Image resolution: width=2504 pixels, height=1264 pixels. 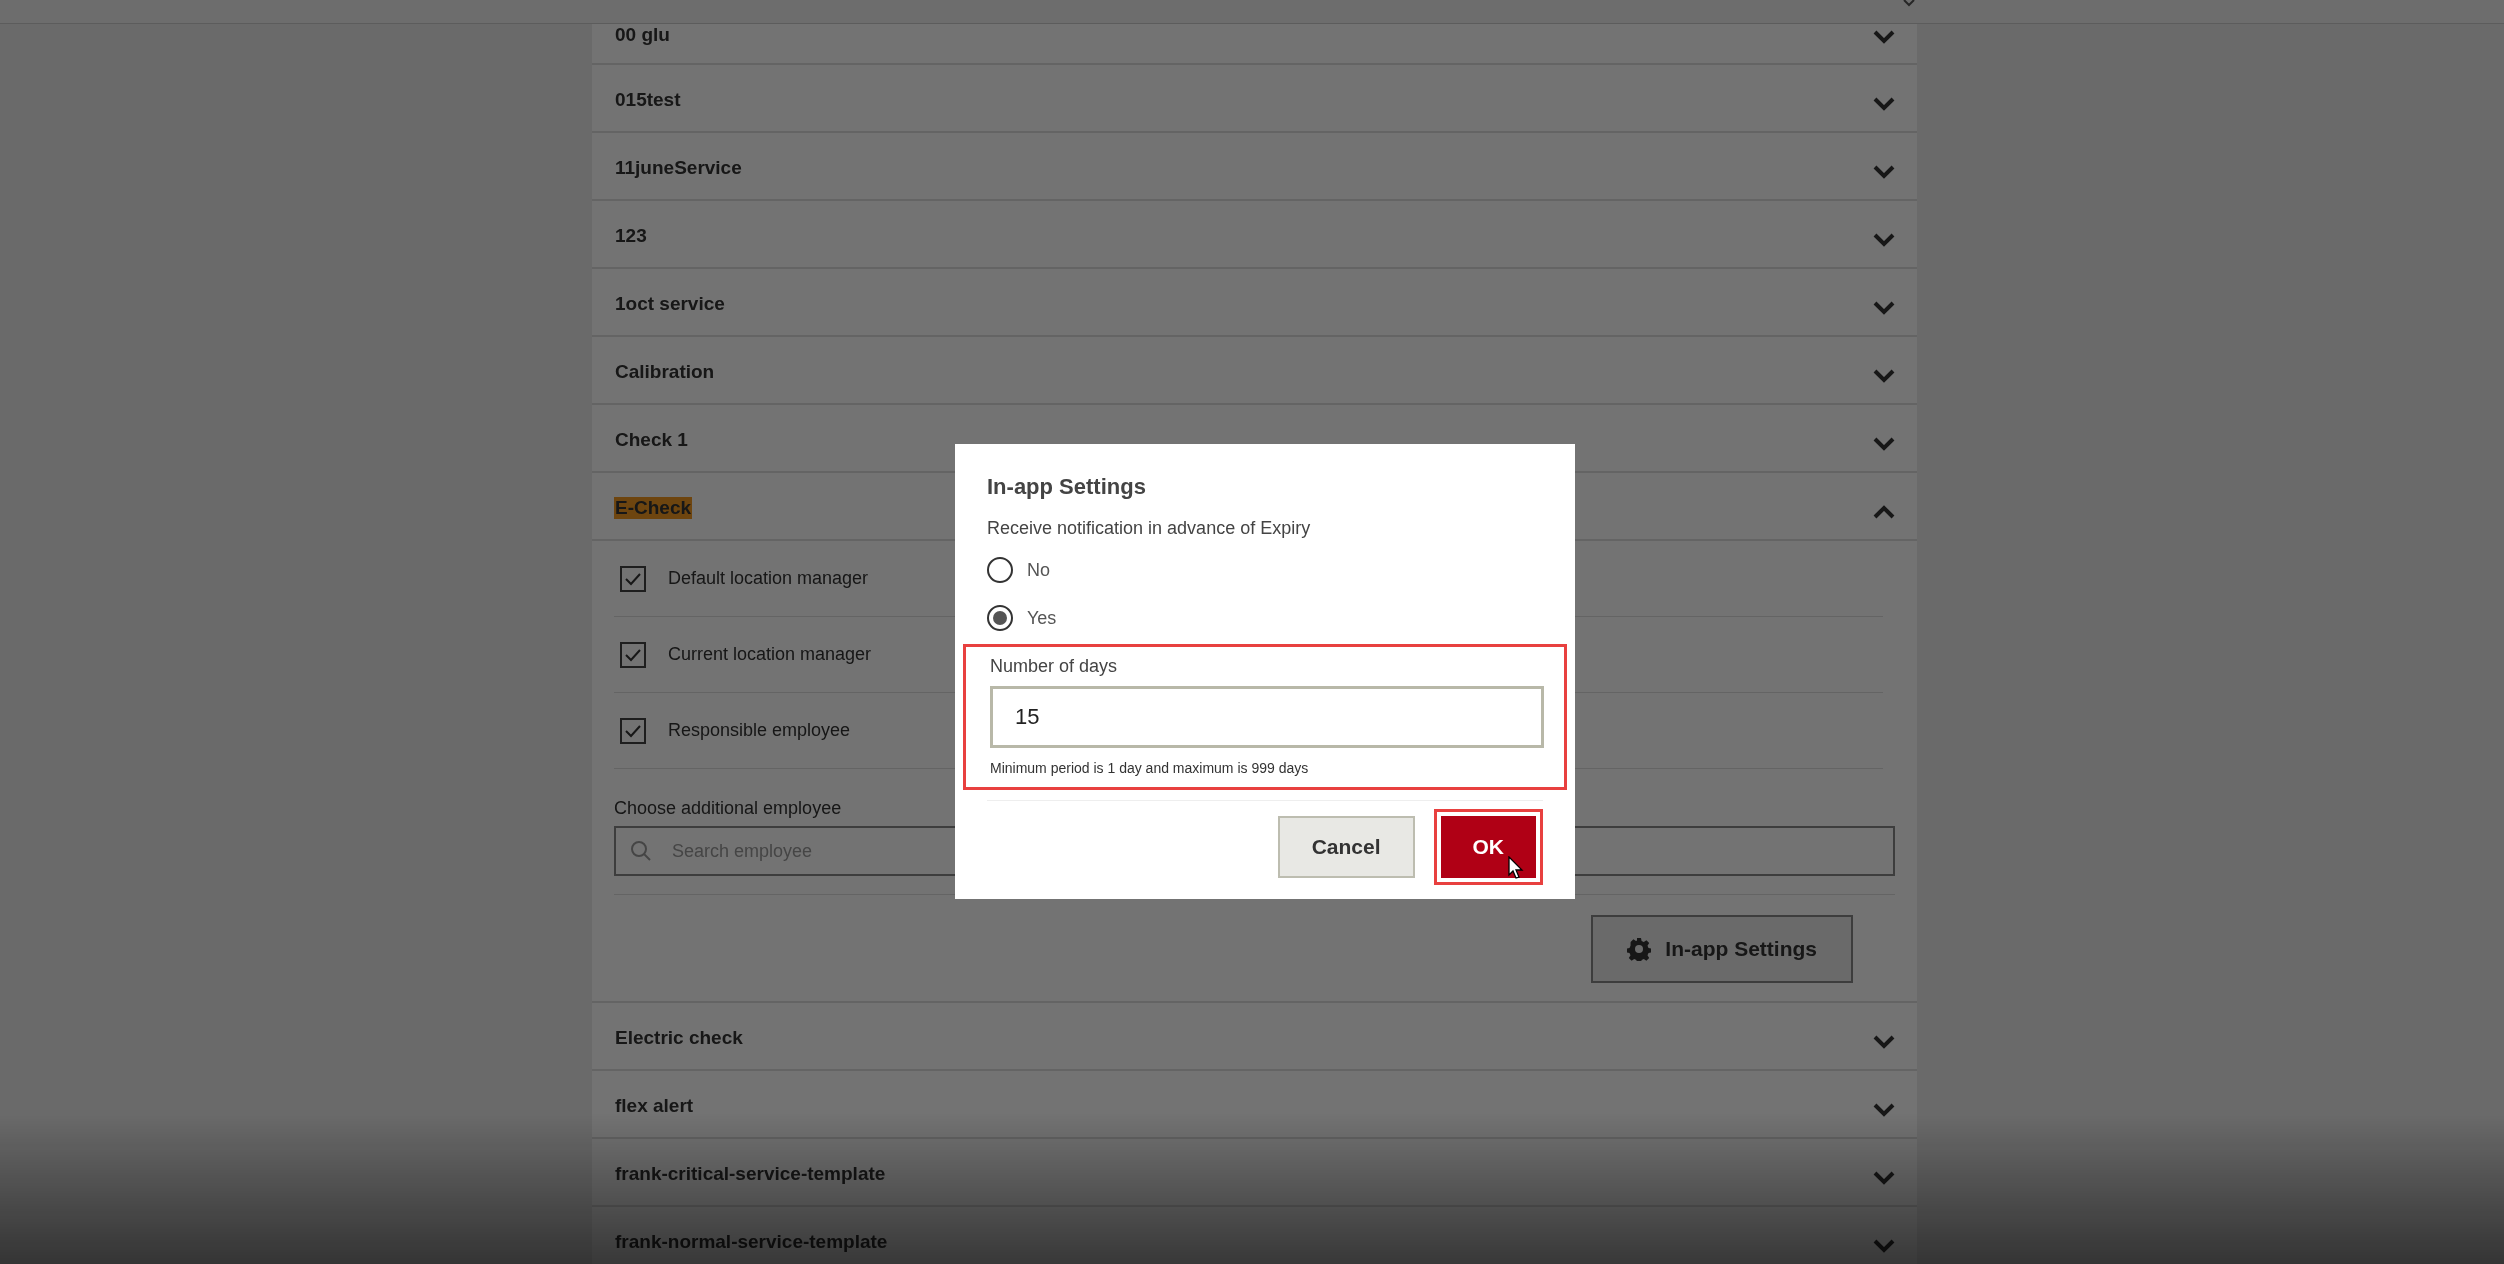 I want to click on field-label: Choose additional employee, so click(x=728, y=808).